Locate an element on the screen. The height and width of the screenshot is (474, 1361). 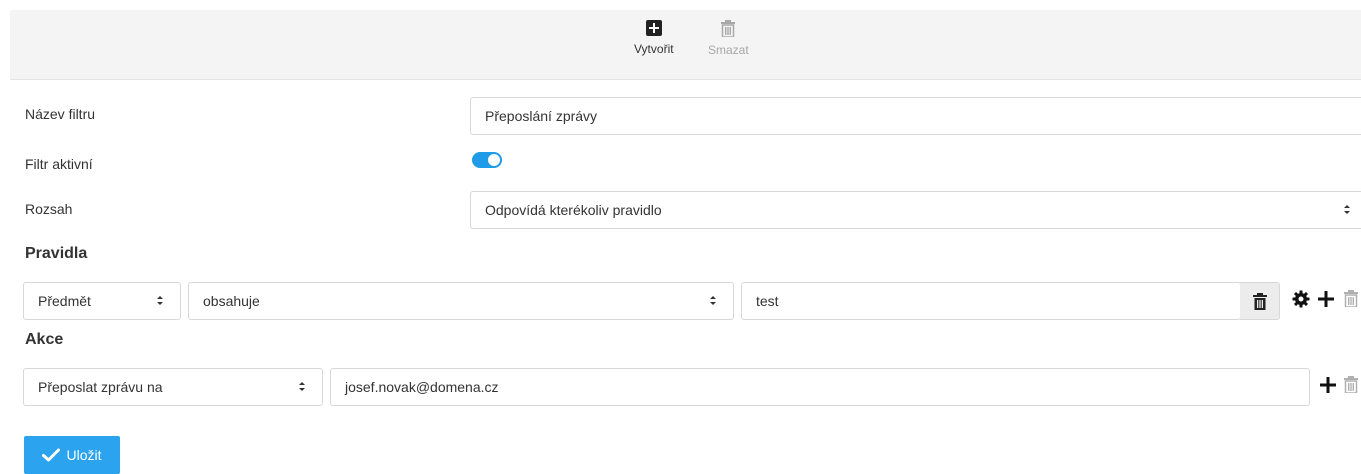
action-target-value: josef.novak@domena.cz is located at coordinates (422, 387).